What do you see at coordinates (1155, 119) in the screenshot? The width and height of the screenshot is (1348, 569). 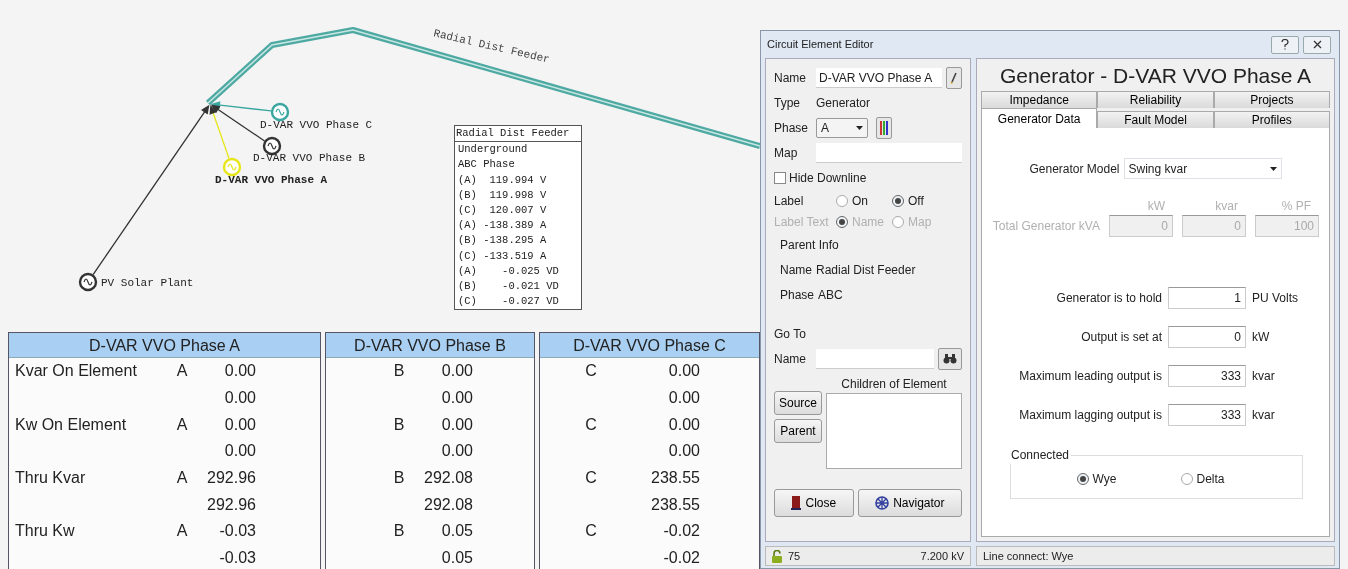 I see `tab: Fault Model` at bounding box center [1155, 119].